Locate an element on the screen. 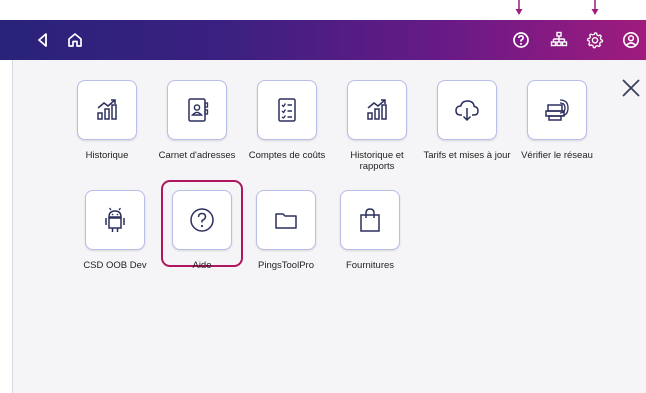 This screenshot has width=646, height=393. account-icon is located at coordinates (631, 40).